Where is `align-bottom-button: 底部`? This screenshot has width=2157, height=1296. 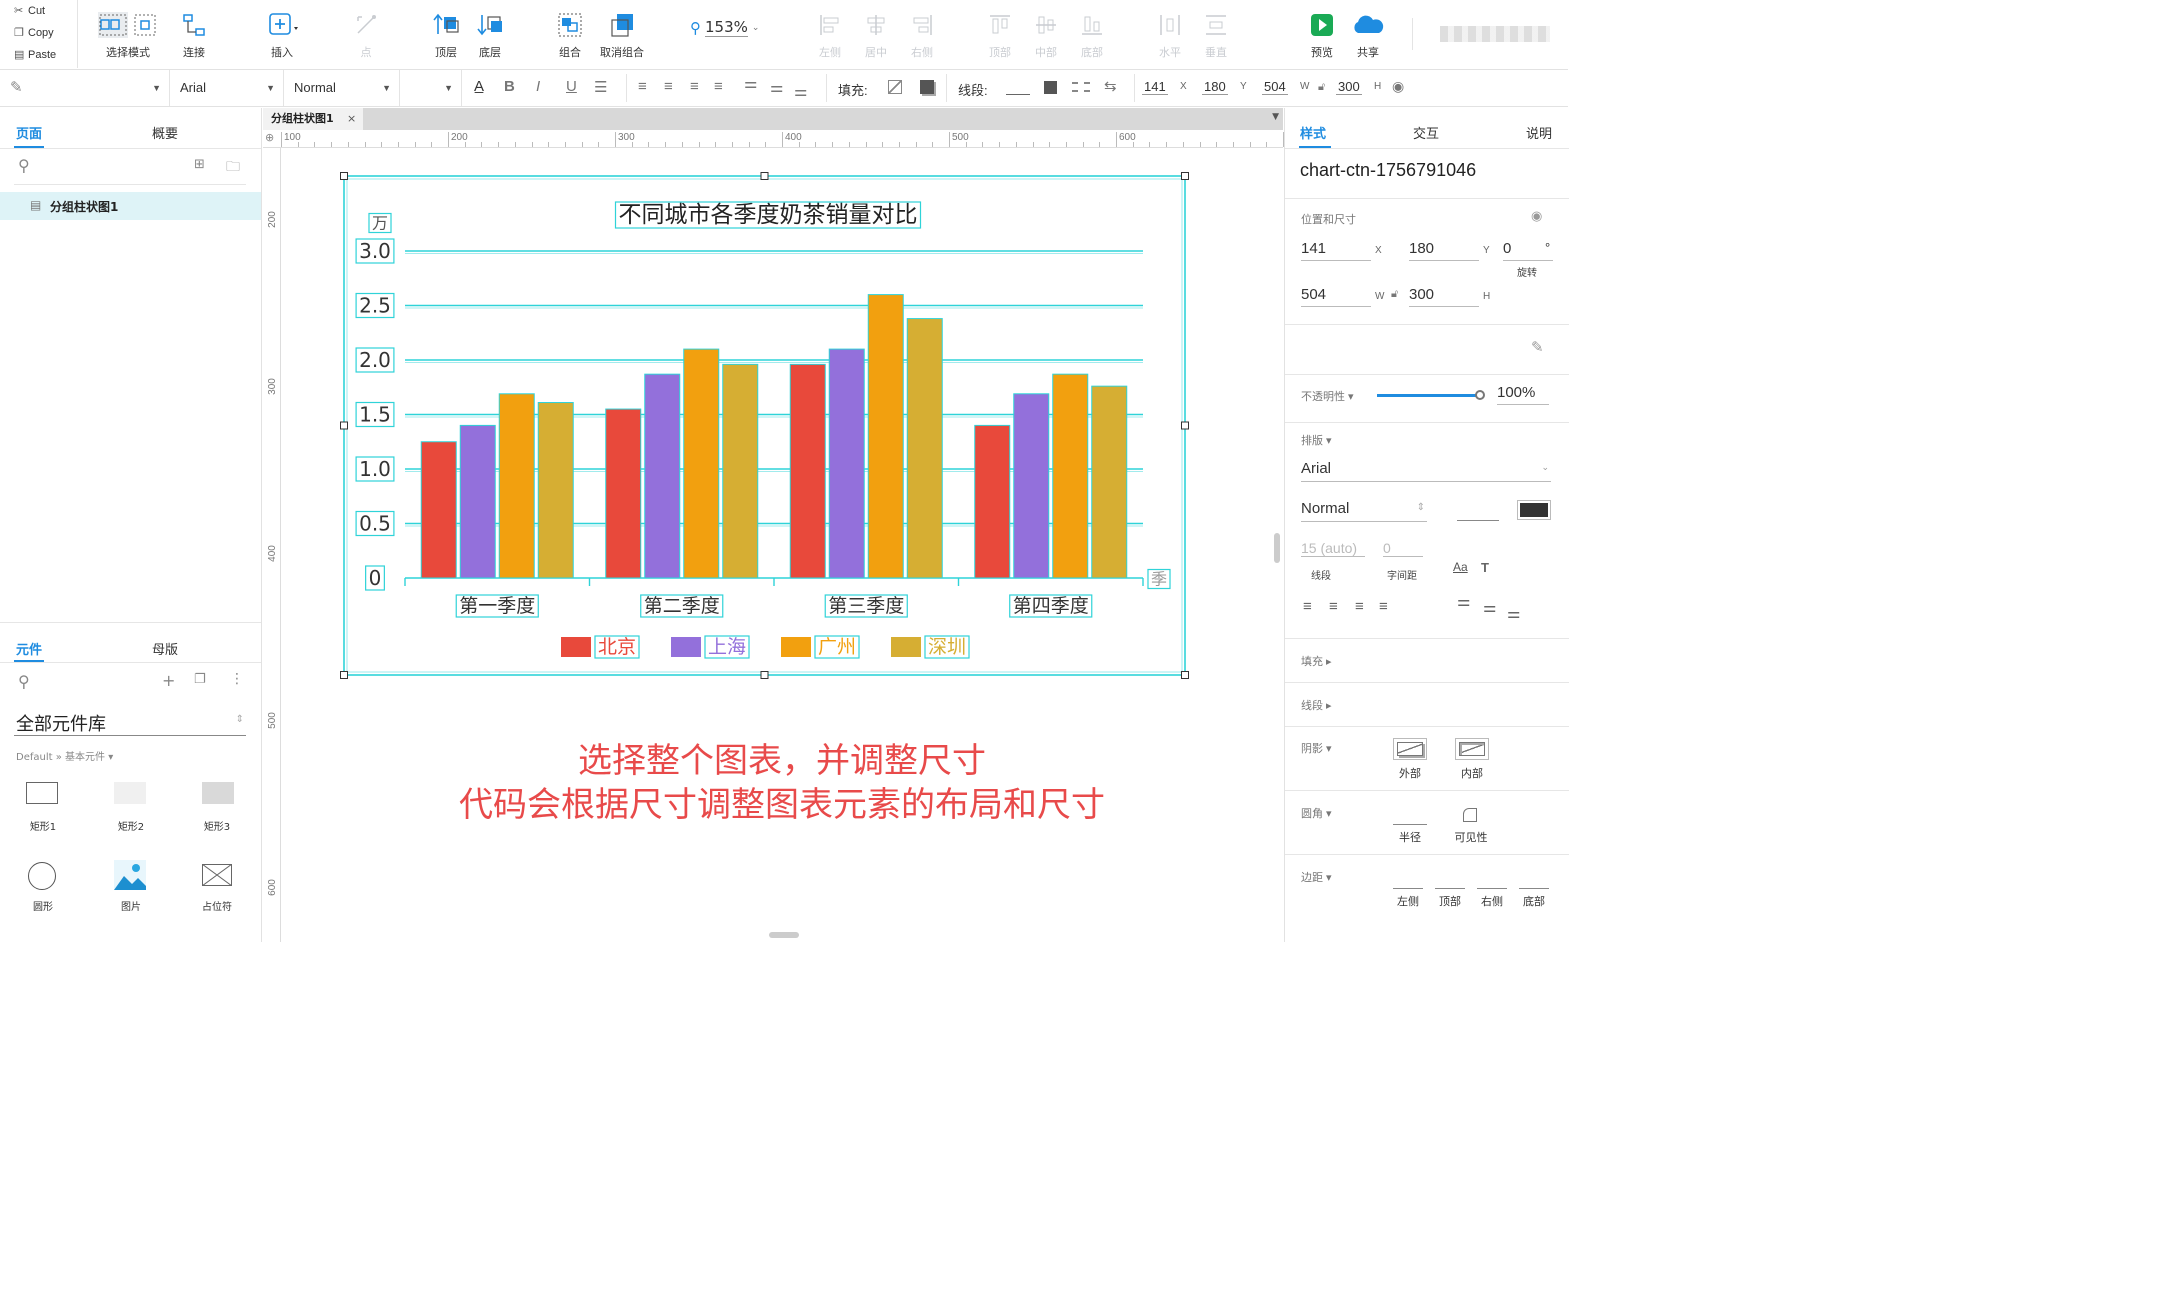 align-bottom-button: 底部 is located at coordinates (1092, 35).